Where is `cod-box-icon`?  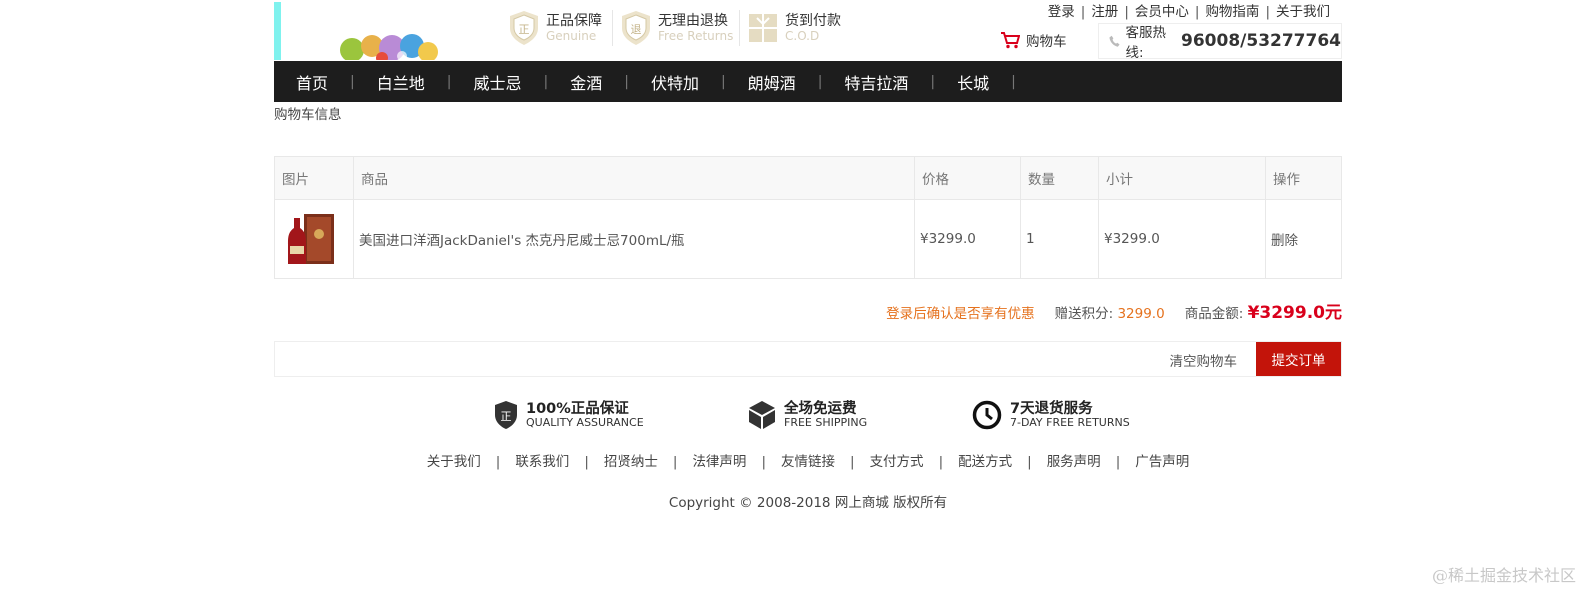 cod-box-icon is located at coordinates (763, 28).